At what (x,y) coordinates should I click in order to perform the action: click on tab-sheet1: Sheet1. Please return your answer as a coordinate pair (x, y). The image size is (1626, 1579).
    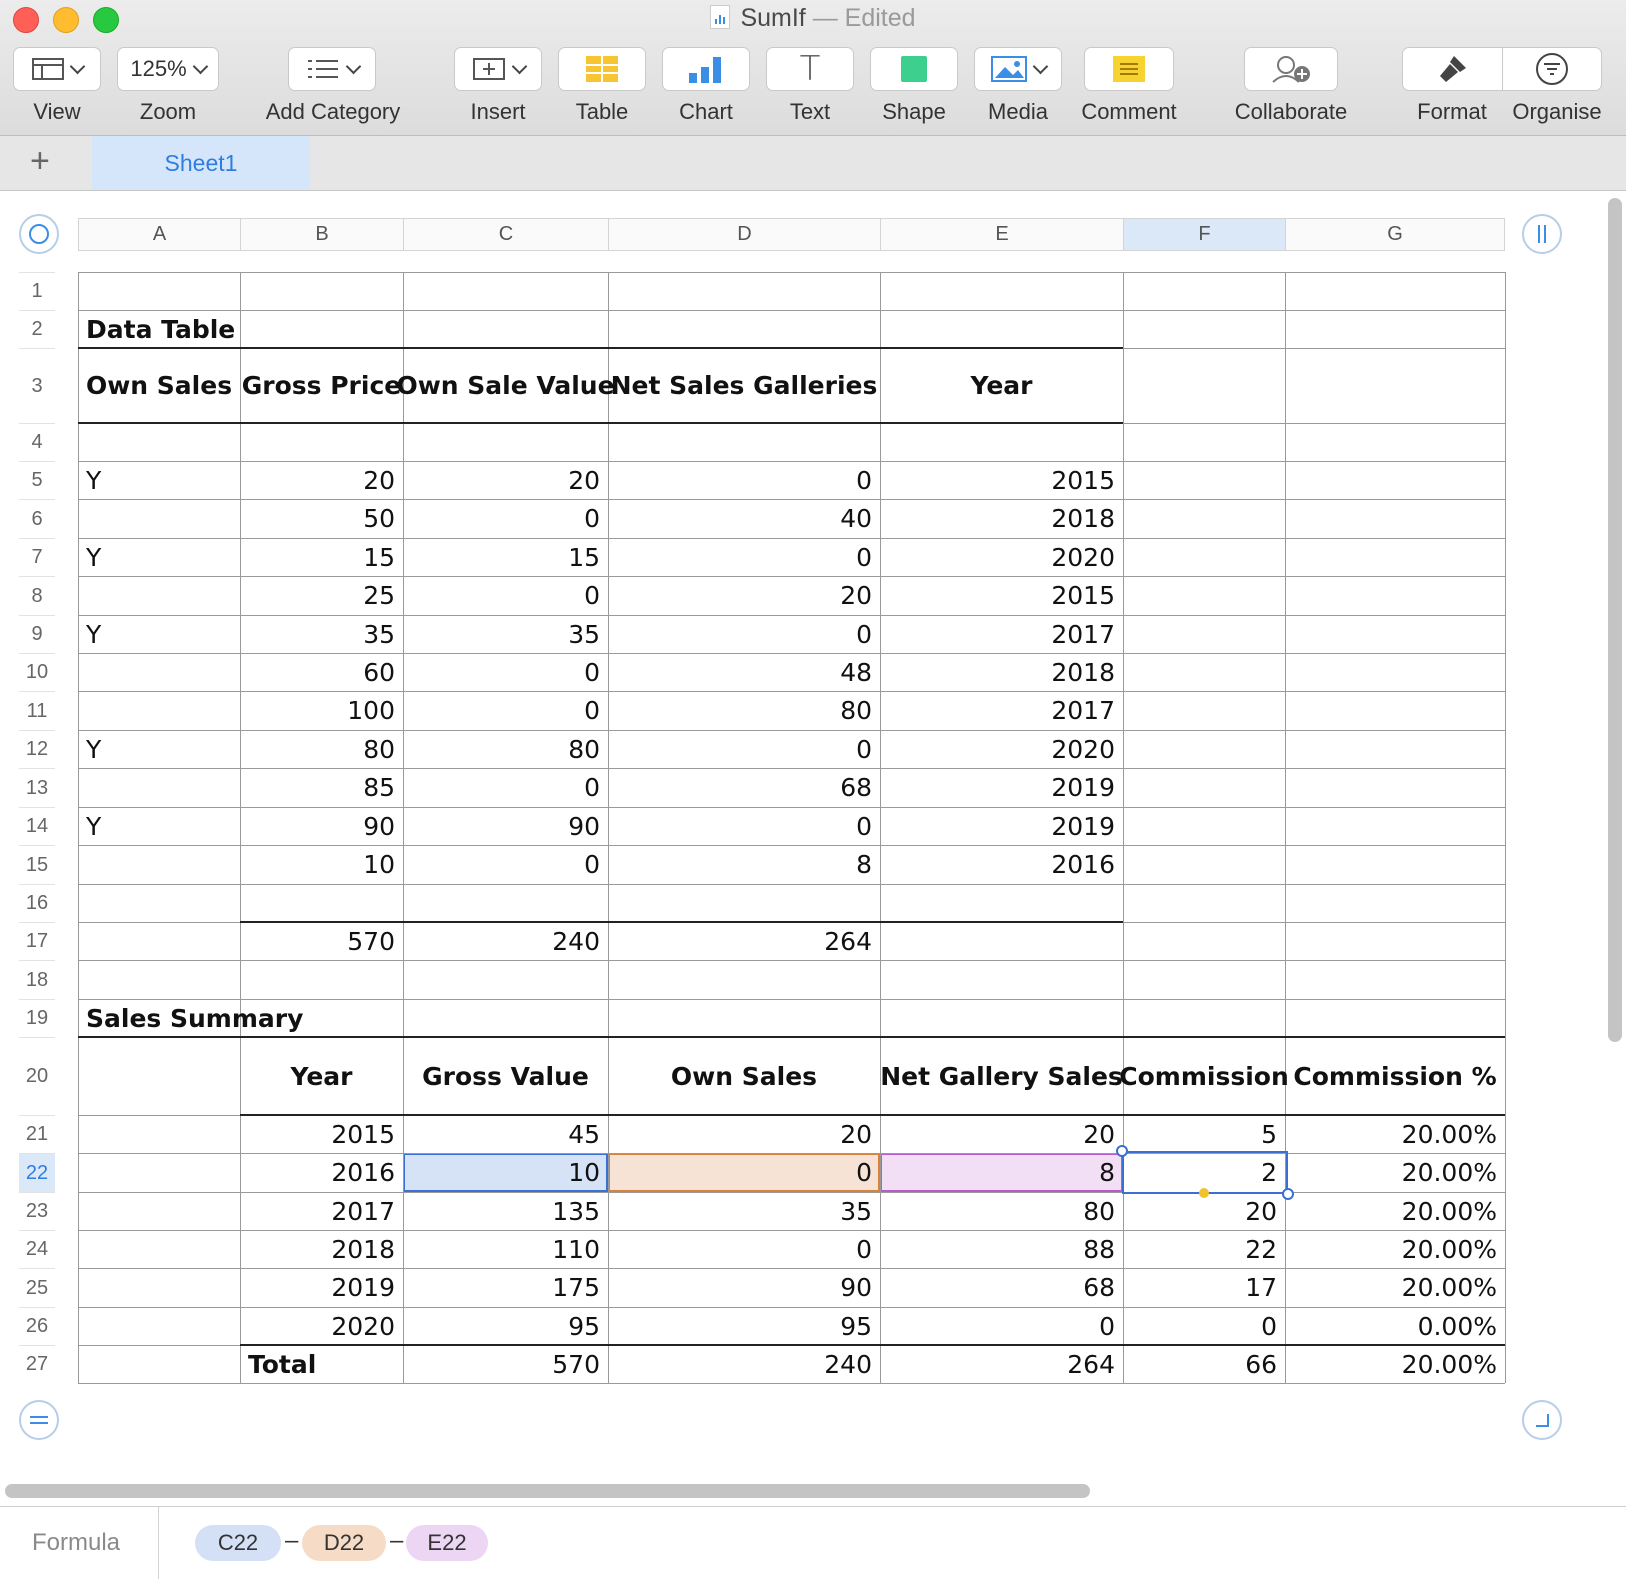
    Looking at the image, I should click on (201, 163).